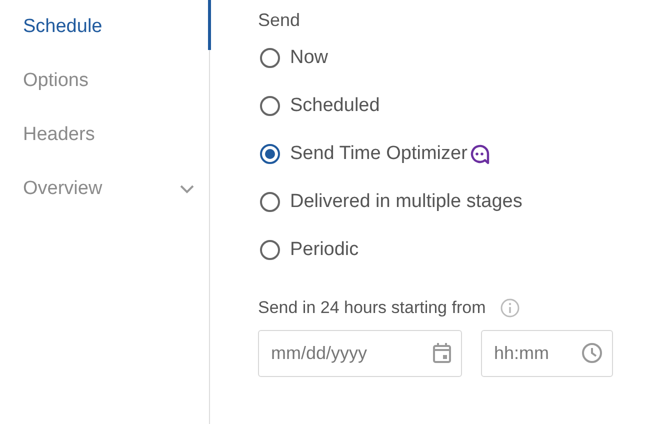 This screenshot has width=654, height=424. Describe the element at coordinates (547, 353) in the screenshot. I see `time-field: hh:mm` at that location.